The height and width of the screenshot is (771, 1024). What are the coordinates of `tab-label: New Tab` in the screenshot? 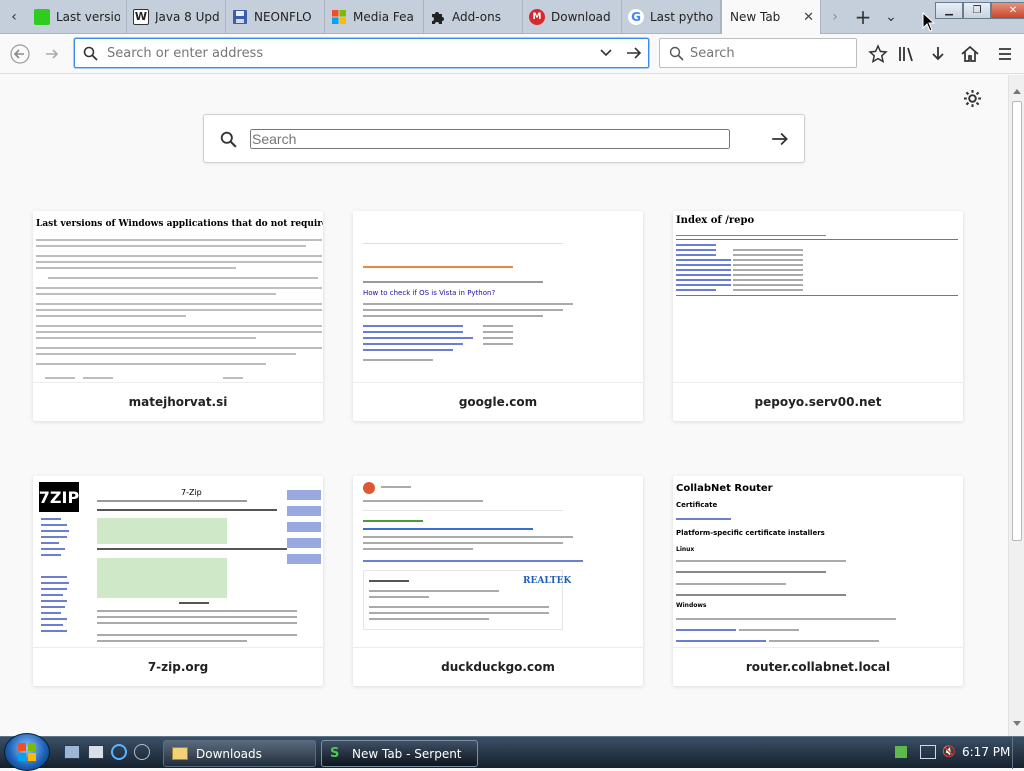 It's located at (755, 17).